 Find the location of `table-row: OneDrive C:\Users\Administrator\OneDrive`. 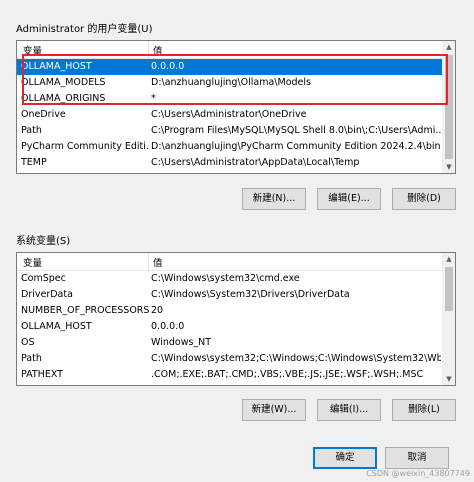

table-row: OneDrive C:\Users\Administrator\OneDrive is located at coordinates (230, 115).